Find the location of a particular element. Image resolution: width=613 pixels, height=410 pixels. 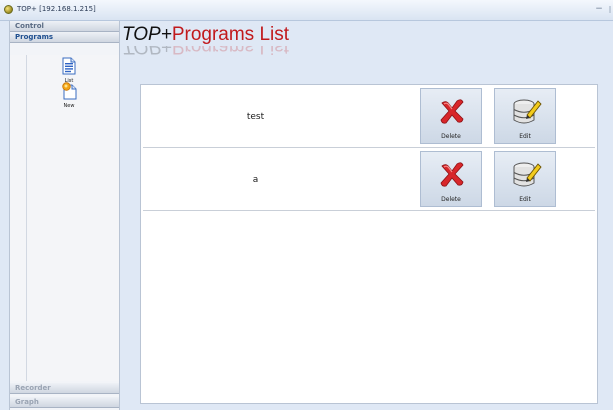

sidebar-section-graph: Graph is located at coordinates (64, 402).